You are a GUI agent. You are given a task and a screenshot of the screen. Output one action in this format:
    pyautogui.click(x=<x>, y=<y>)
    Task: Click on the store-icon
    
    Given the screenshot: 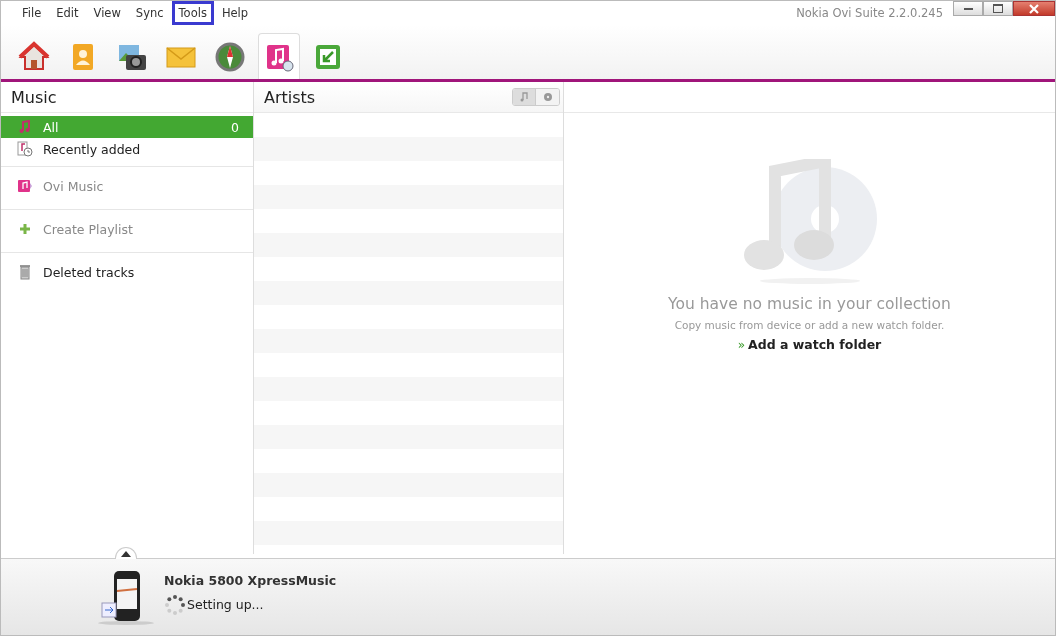 What is the action you would take?
    pyautogui.click(x=25, y=186)
    